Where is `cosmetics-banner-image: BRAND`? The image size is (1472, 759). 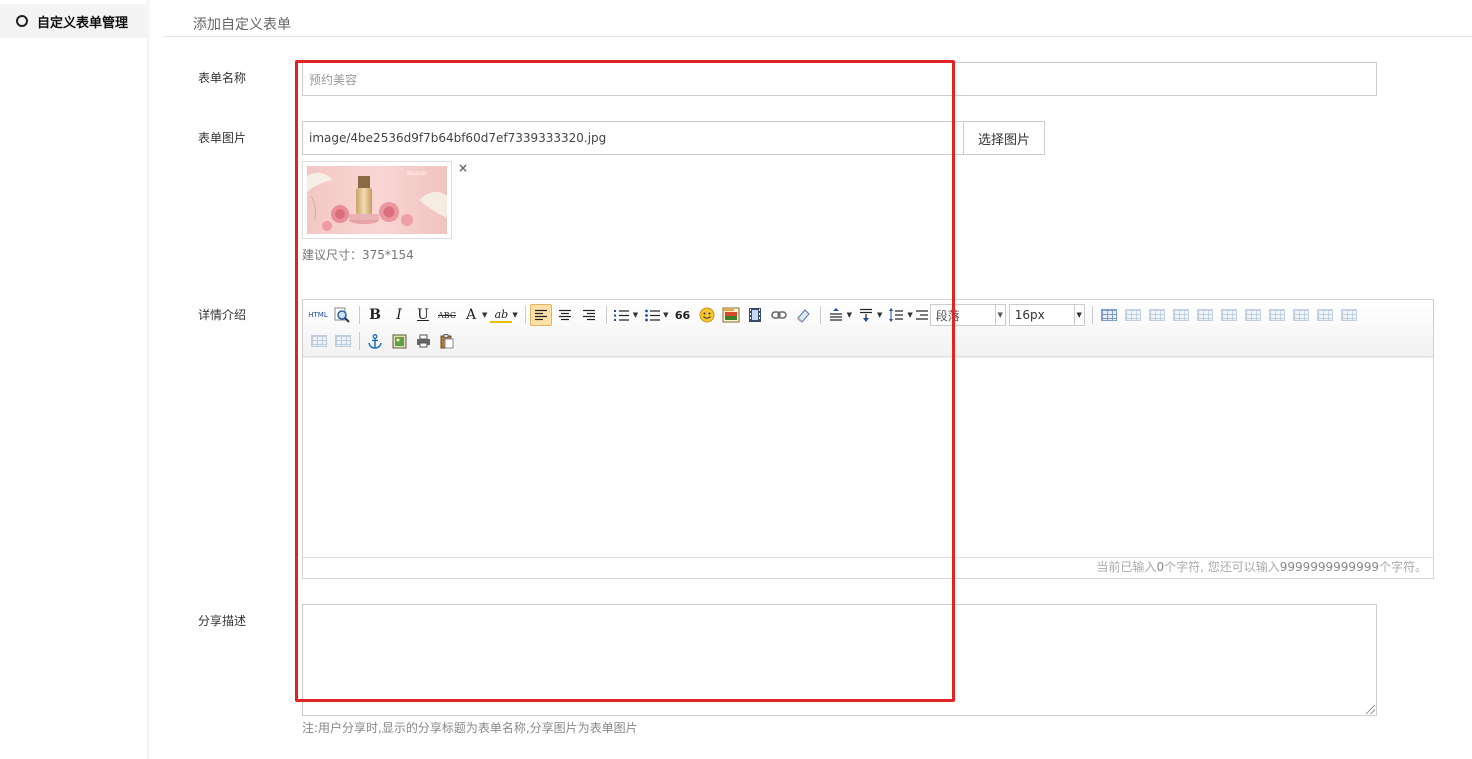 cosmetics-banner-image: BRAND is located at coordinates (377, 200).